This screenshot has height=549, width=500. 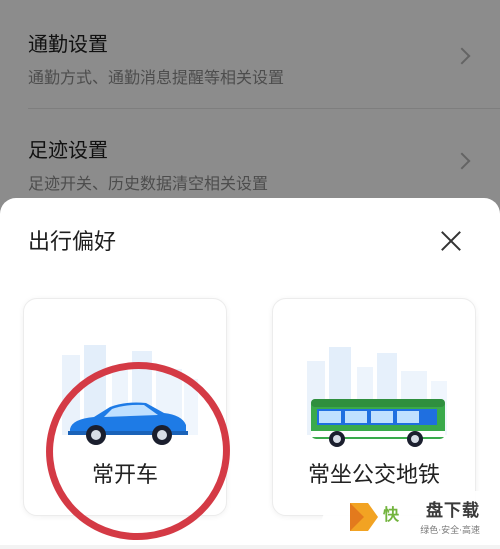 I want to click on close-icon, so click(x=451, y=241).